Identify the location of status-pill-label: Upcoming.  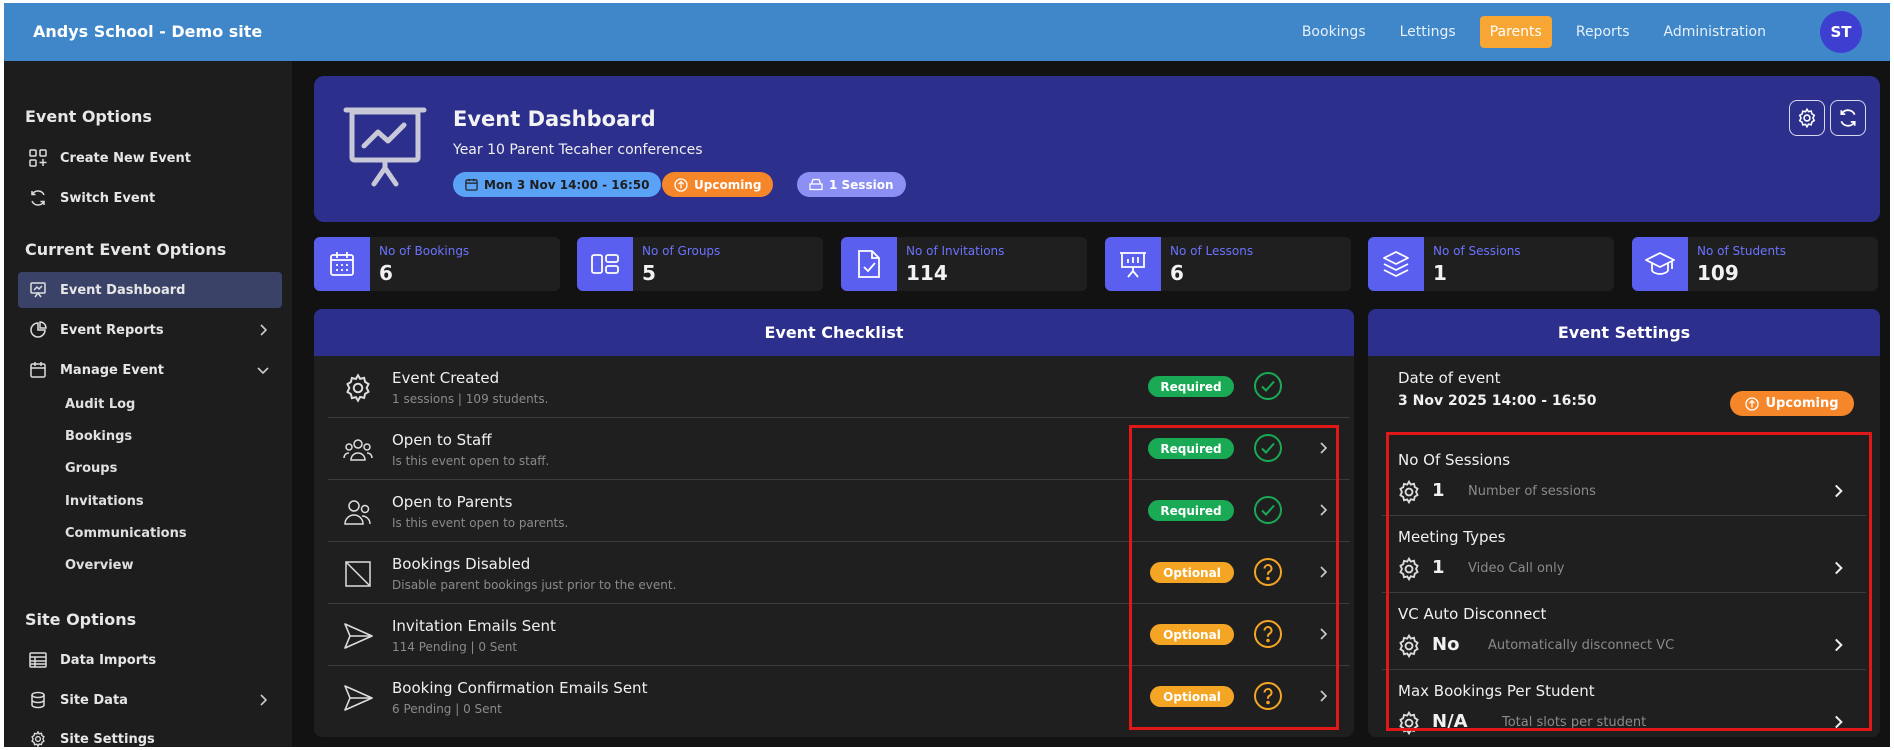
(728, 184).